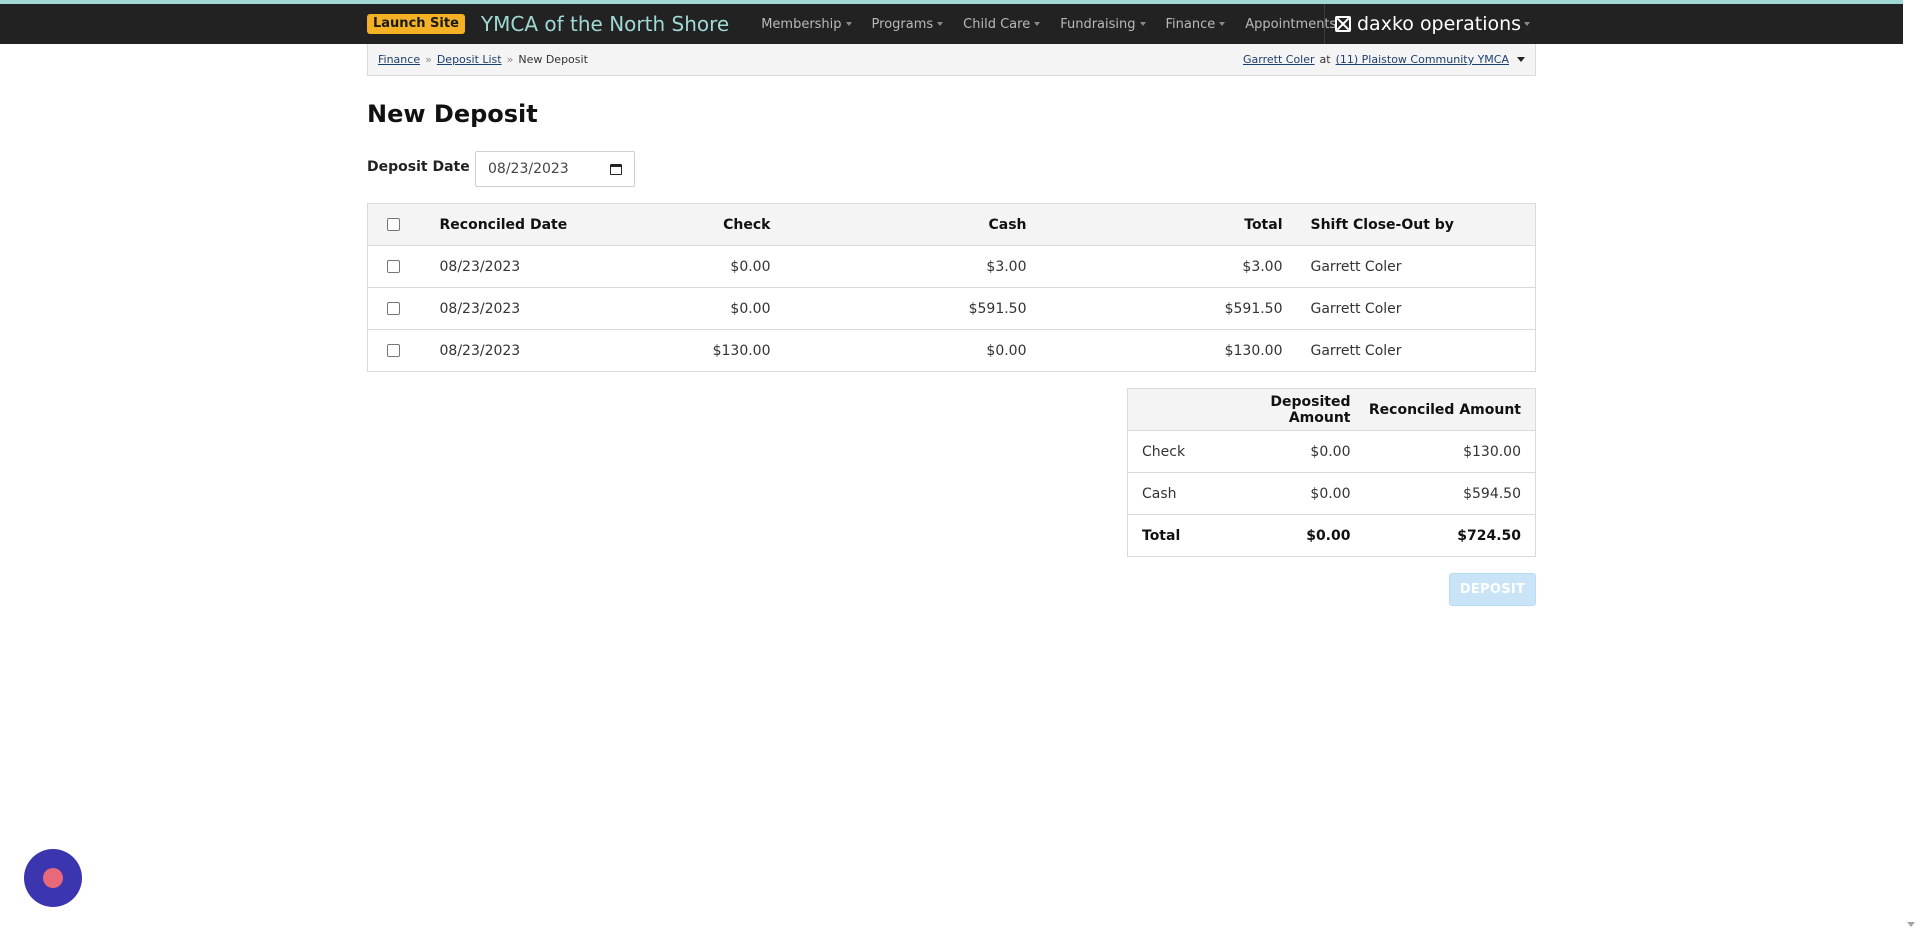 This screenshot has width=1920, height=931. Describe the element at coordinates (528, 169) in the screenshot. I see `deposit-date-value: 08/23/2023` at that location.